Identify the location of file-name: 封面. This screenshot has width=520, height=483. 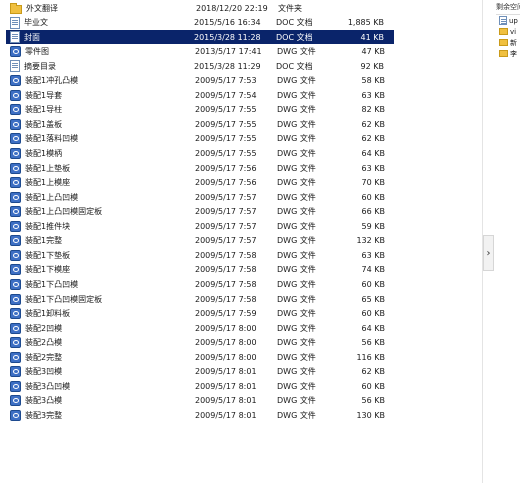
(32, 37).